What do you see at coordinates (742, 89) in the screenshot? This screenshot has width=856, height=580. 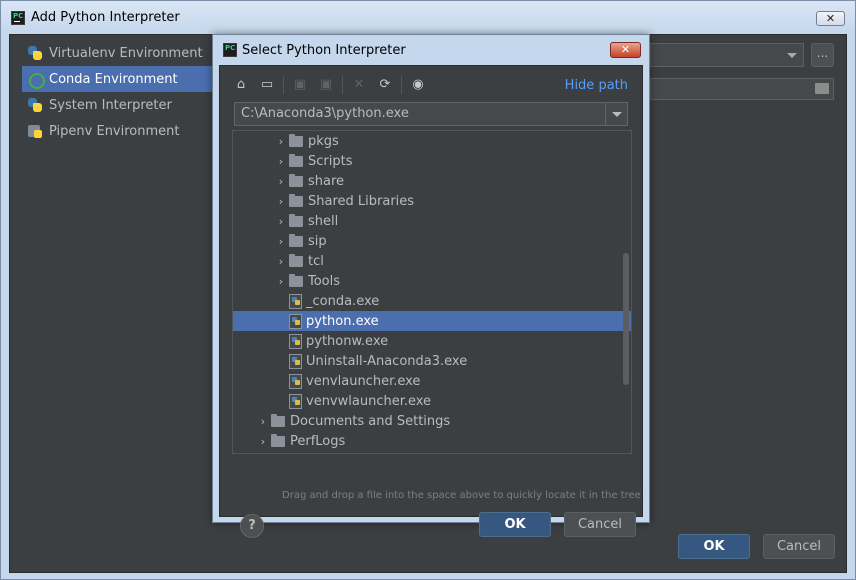 I see `conda-executable-field` at bounding box center [742, 89].